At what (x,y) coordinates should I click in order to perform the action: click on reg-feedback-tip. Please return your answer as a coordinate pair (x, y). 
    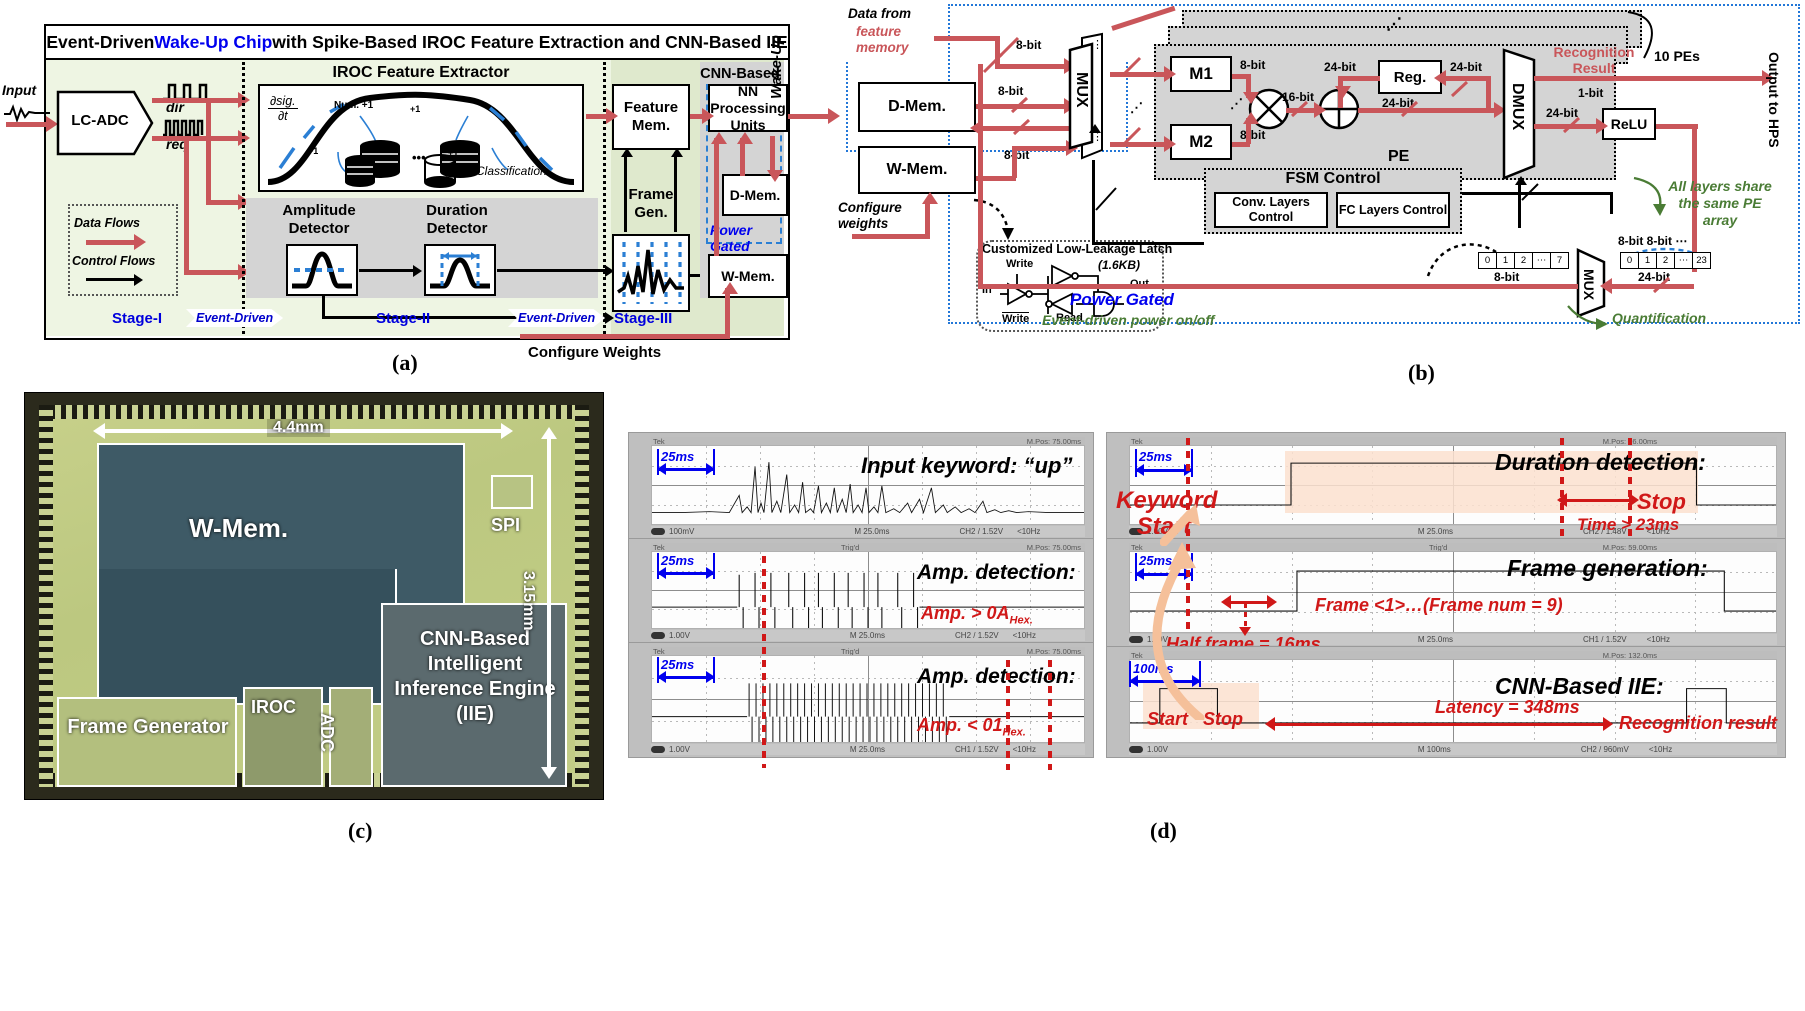
    Looking at the image, I should click on (1343, 92).